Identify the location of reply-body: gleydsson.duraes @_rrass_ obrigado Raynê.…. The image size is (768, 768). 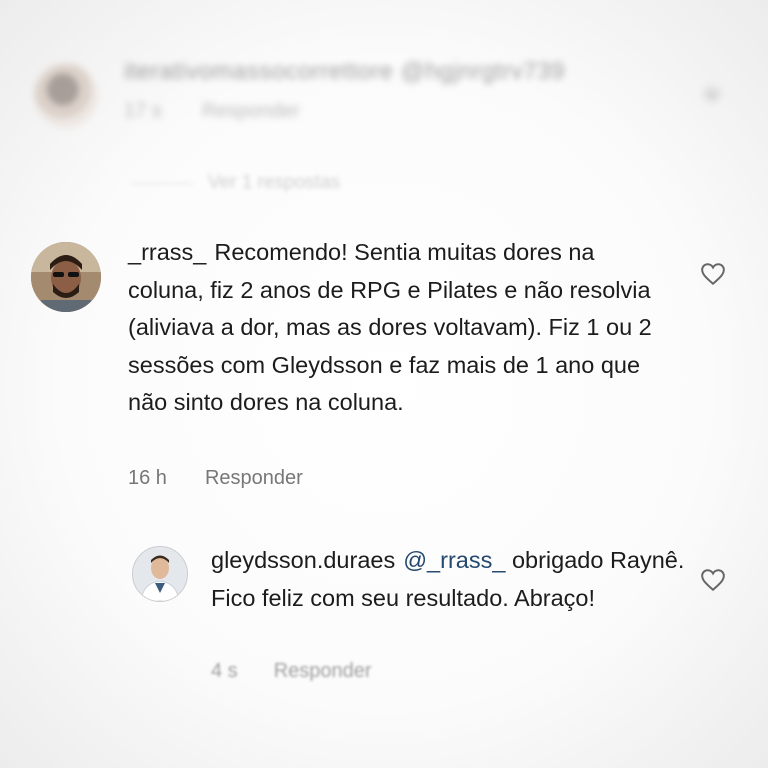
(451, 579).